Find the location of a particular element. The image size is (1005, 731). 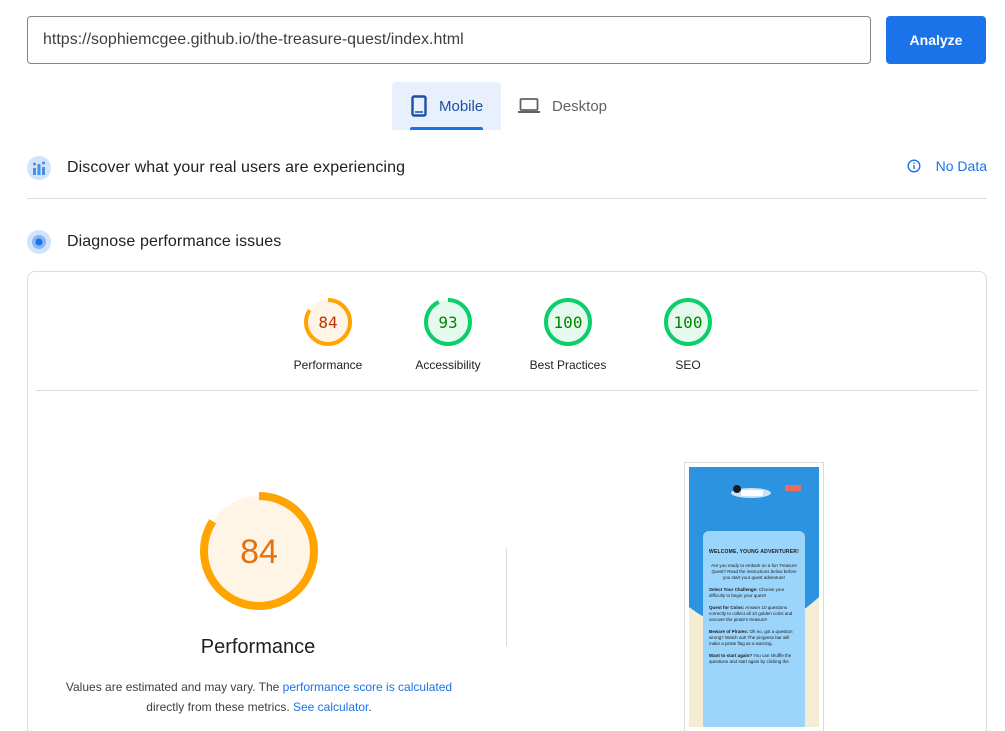

gauge-seo-value: 100 is located at coordinates (688, 322).